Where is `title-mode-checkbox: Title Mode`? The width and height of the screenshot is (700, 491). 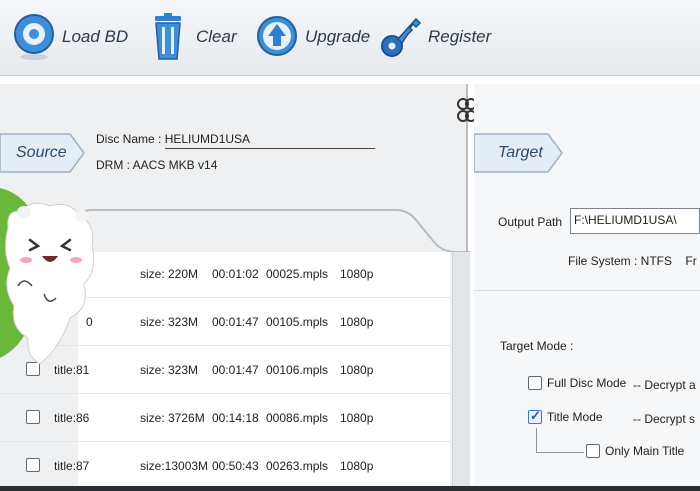
title-mode-checkbox: Title Mode is located at coordinates (565, 416).